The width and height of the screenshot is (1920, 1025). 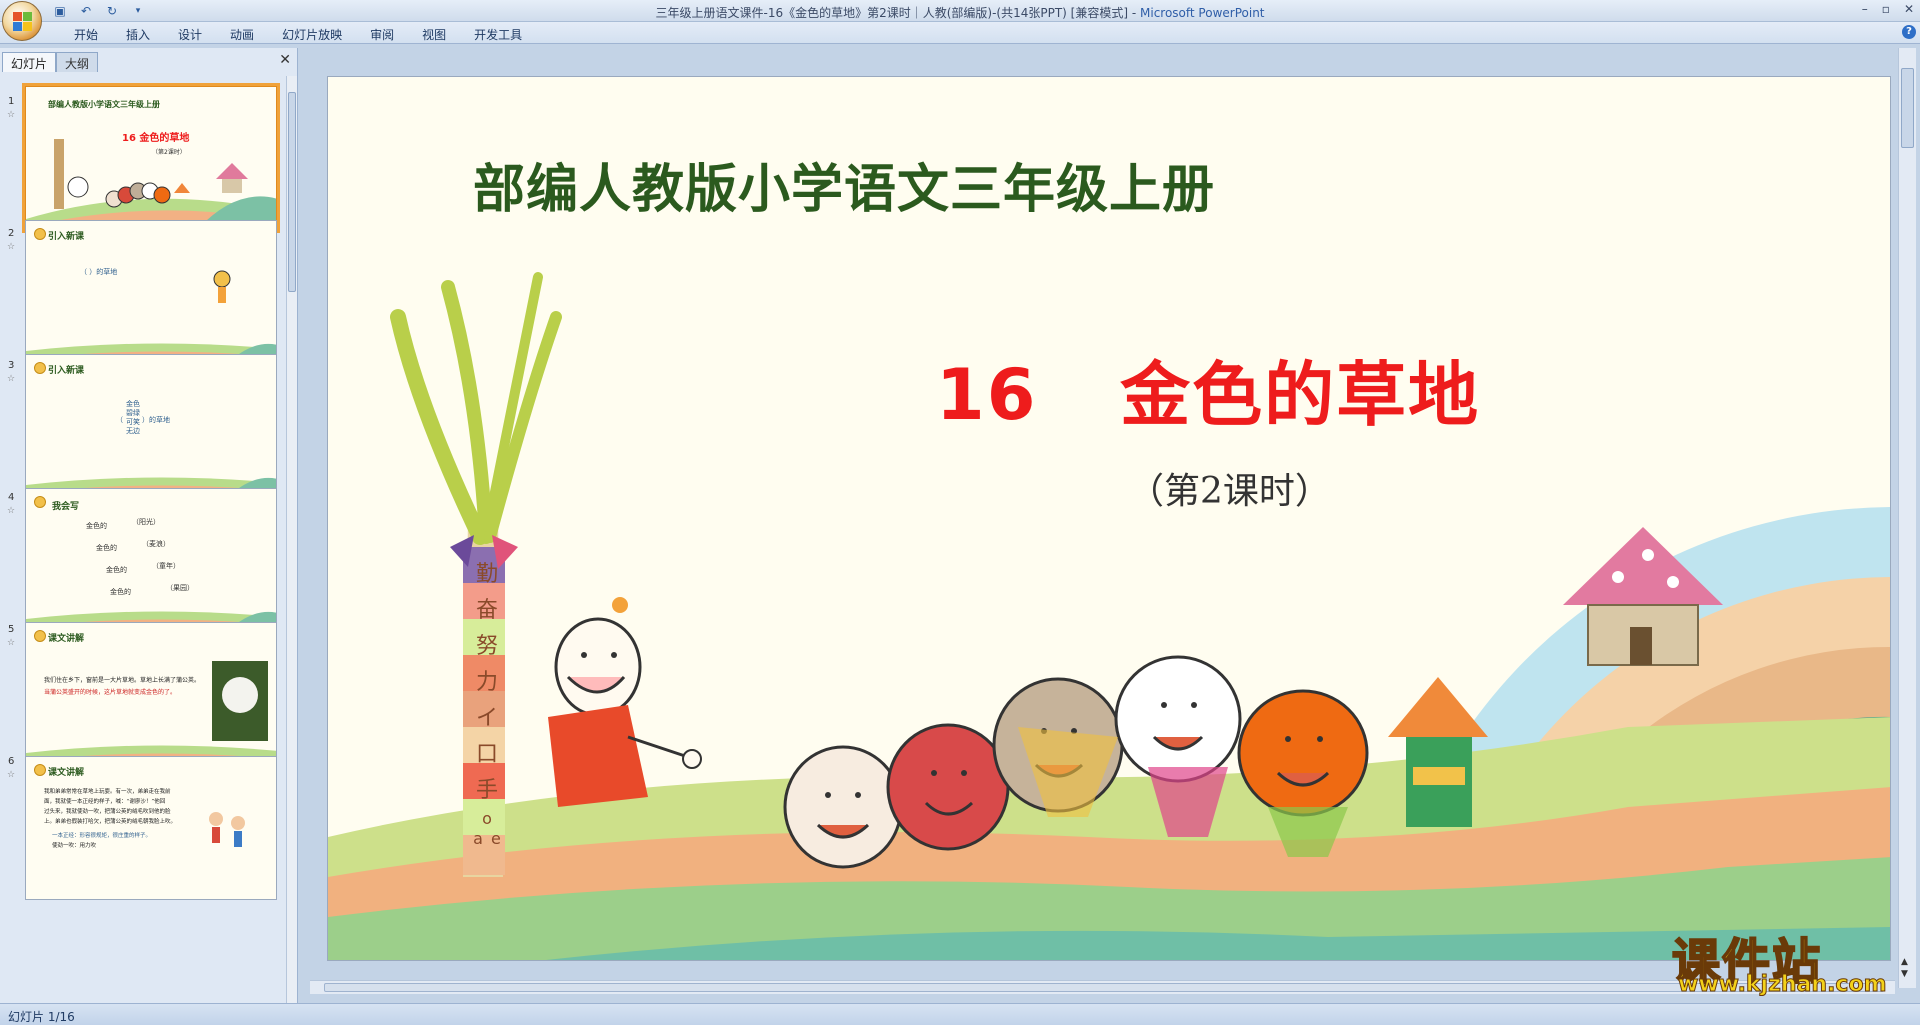 I want to click on office-logo-icon, so click(x=23, y=22).